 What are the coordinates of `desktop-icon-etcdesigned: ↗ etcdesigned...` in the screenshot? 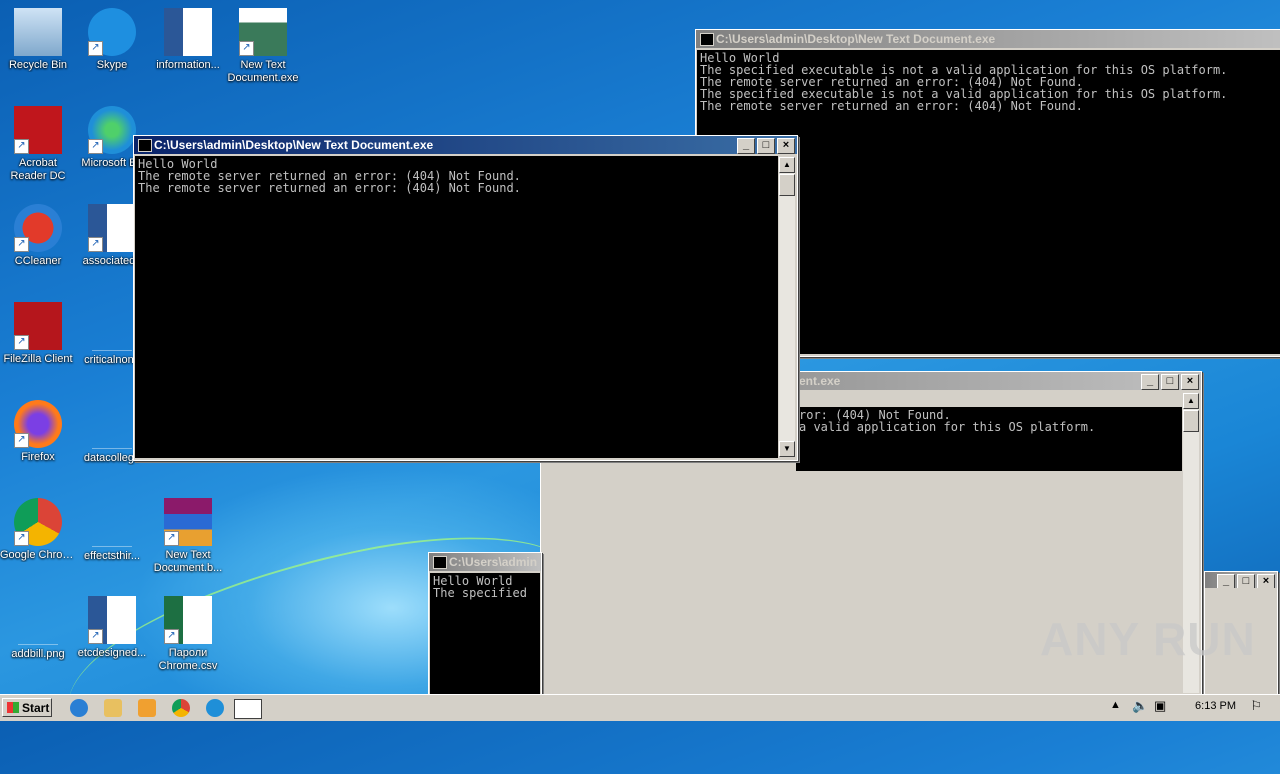 It's located at (112, 628).